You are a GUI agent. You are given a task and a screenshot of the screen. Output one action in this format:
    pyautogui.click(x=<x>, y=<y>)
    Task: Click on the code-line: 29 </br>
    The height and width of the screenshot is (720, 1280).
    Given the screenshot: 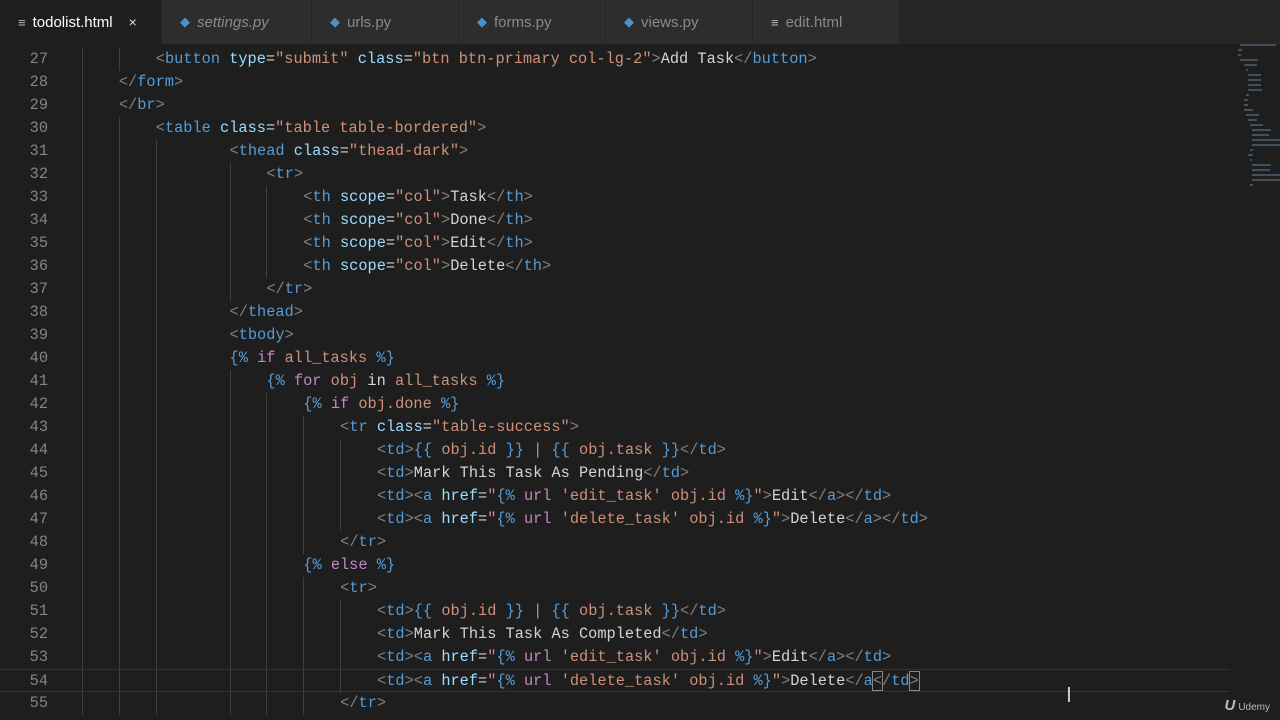 What is the action you would take?
    pyautogui.click(x=615, y=105)
    